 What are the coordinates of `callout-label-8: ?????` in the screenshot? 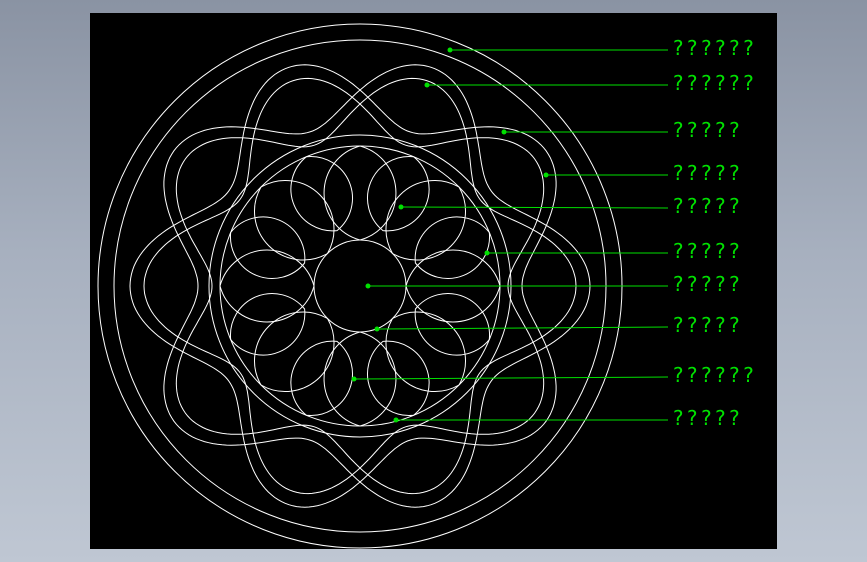 It's located at (707, 325).